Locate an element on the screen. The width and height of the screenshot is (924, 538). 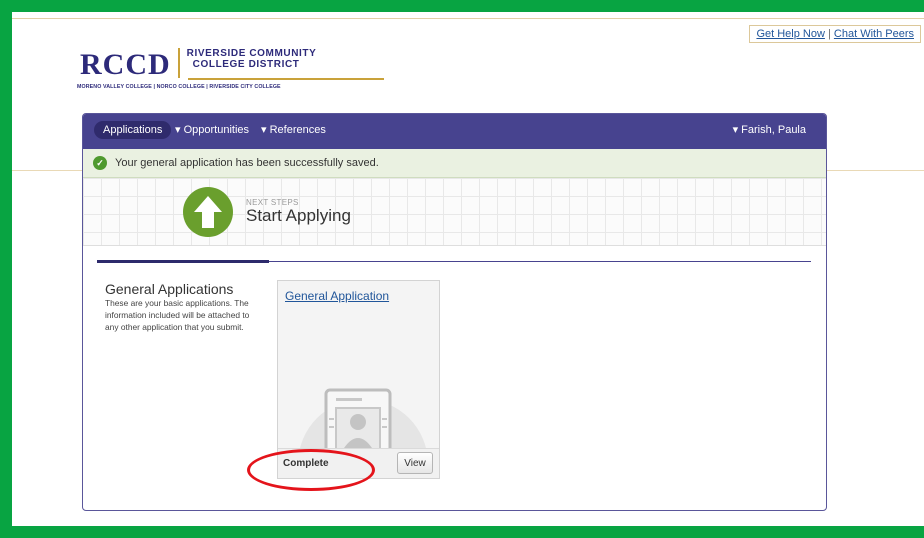
chat-with-peers-link: Chat With Peers is located at coordinates (874, 34).